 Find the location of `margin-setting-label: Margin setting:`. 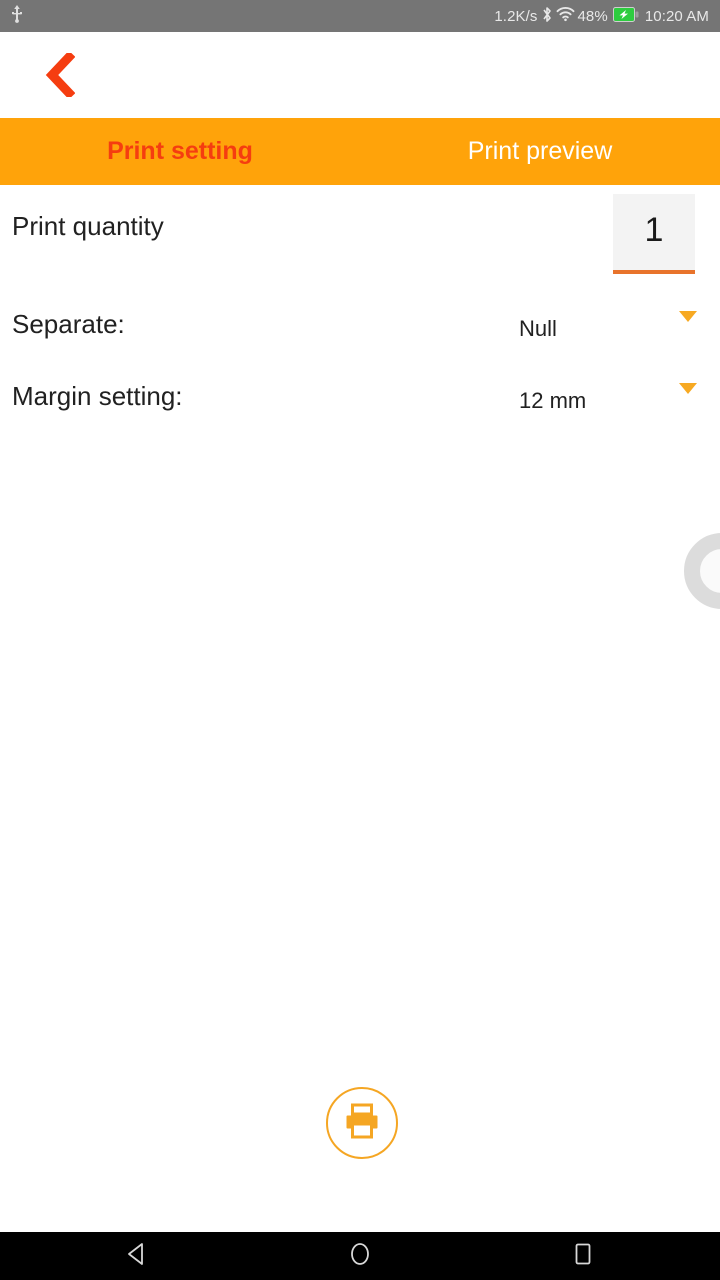

margin-setting-label: Margin setting: is located at coordinates (97, 396).